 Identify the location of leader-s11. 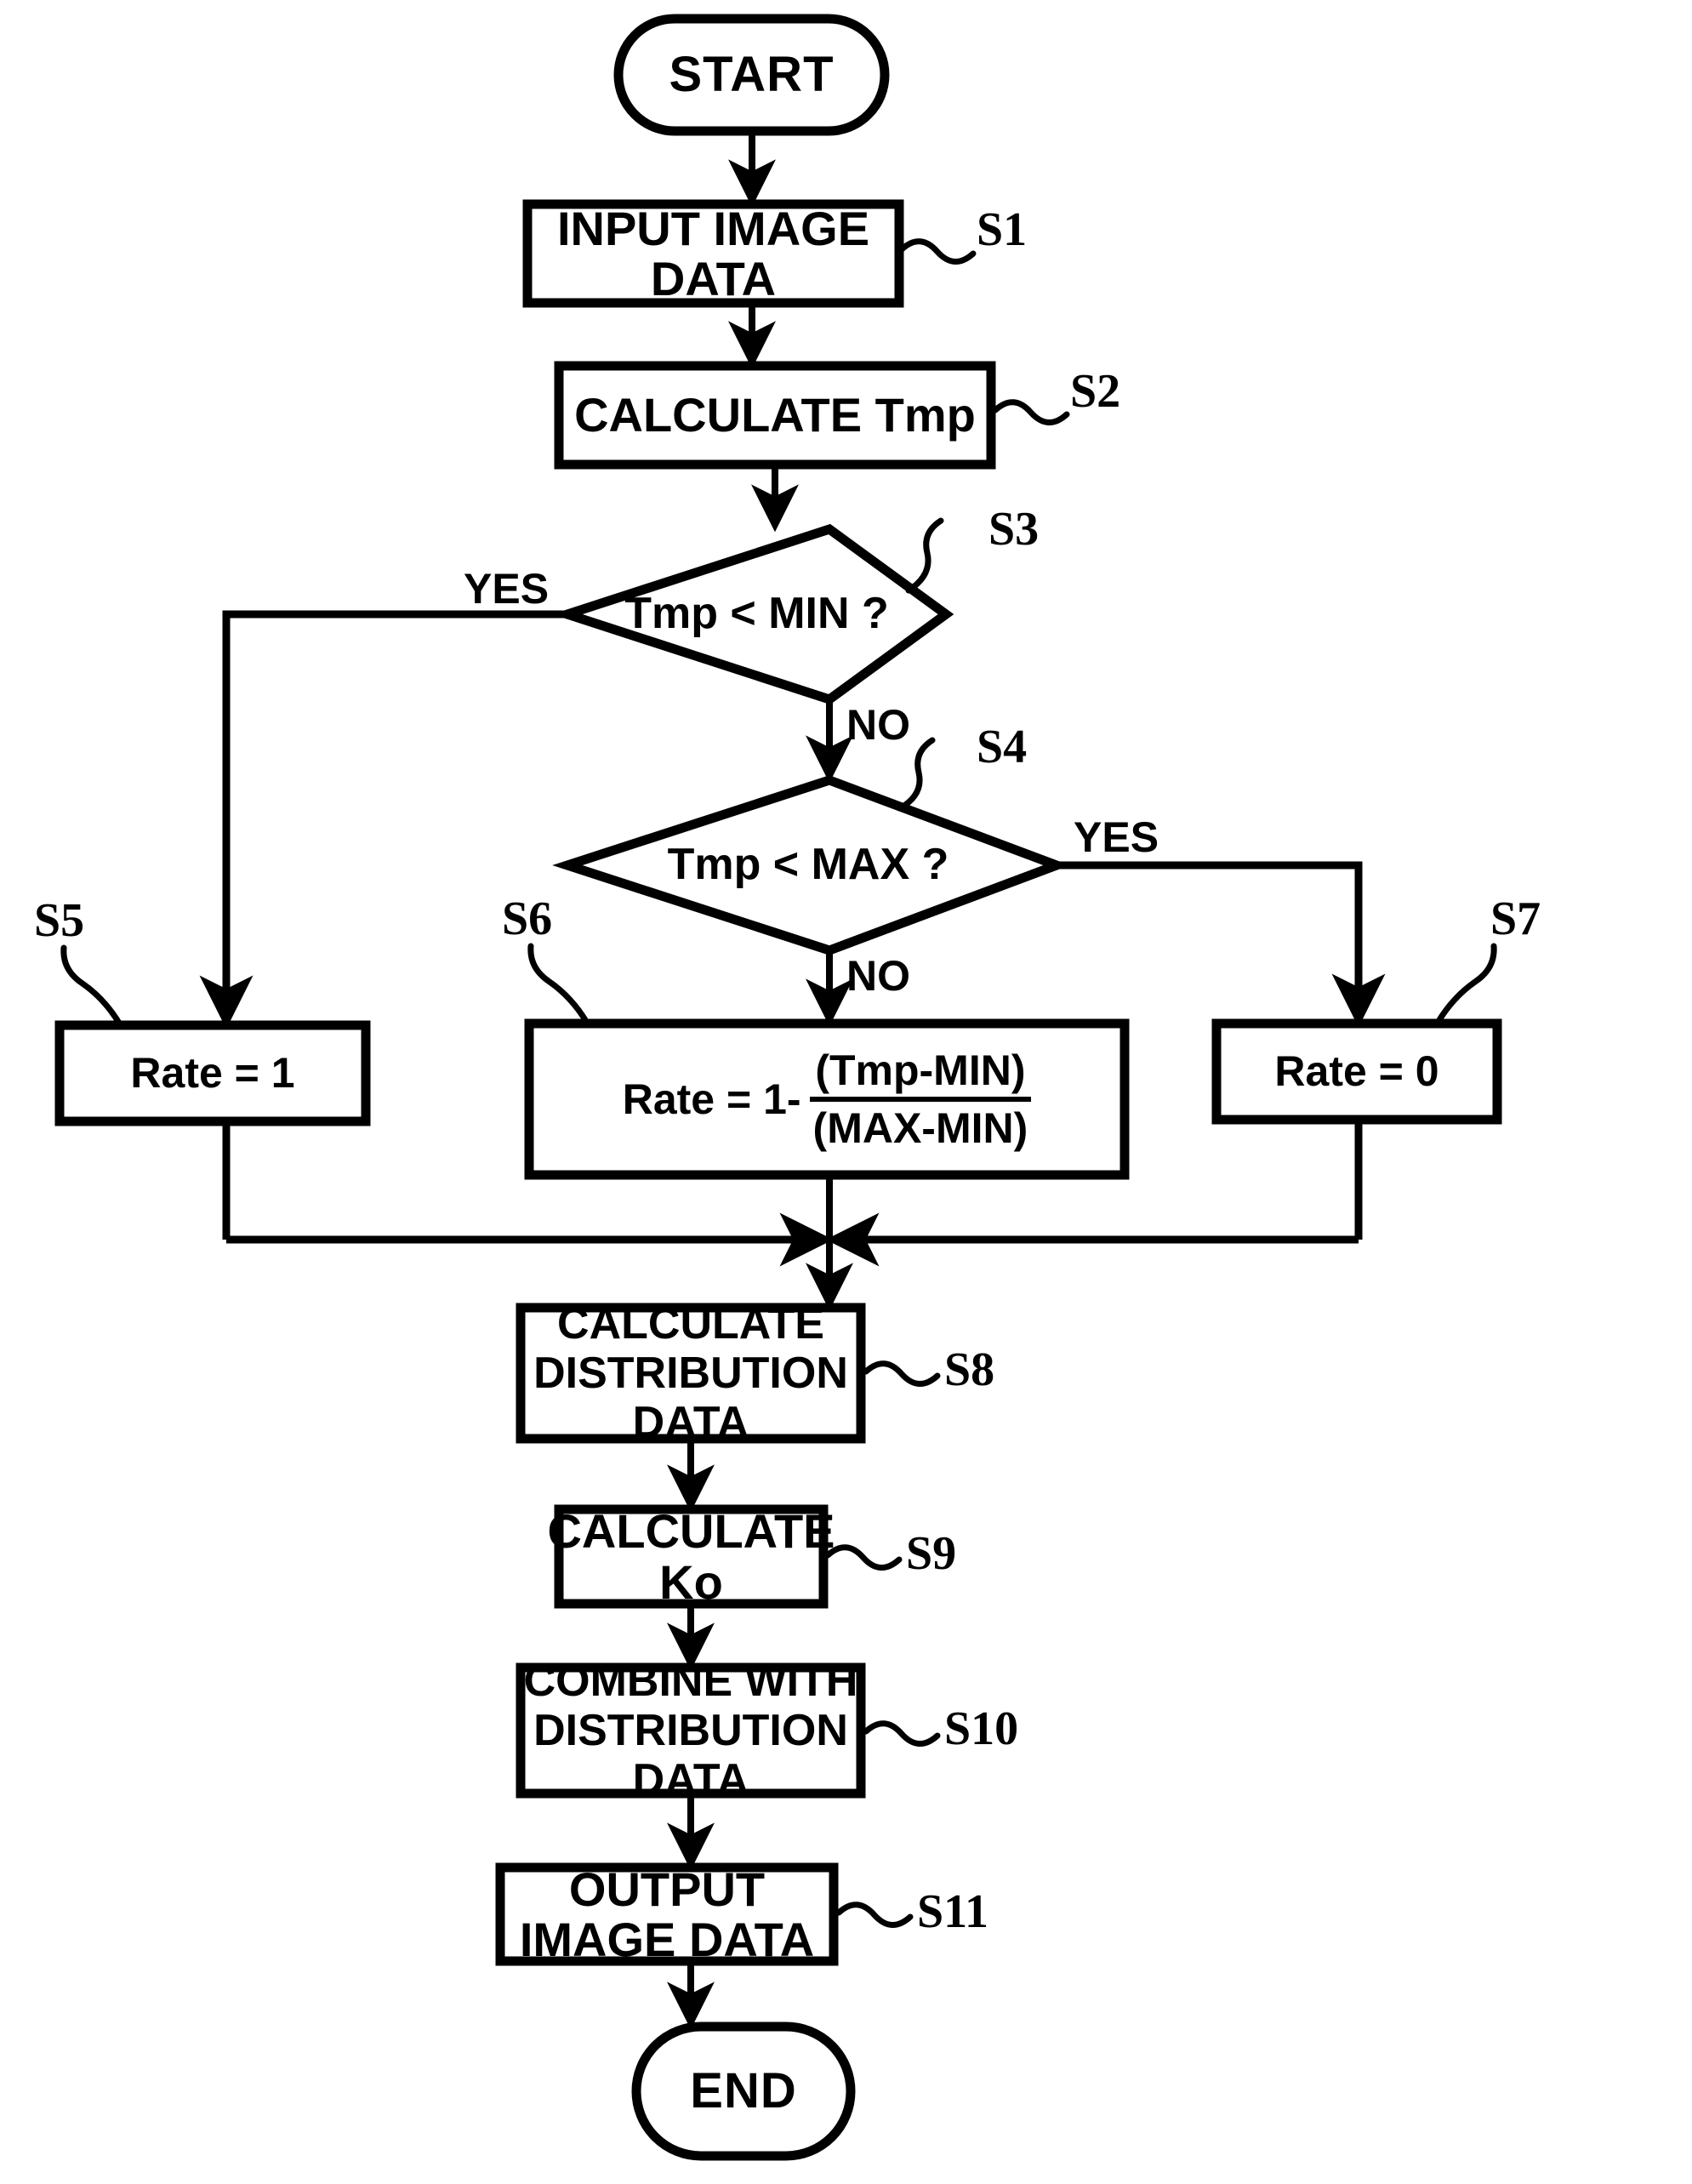
(874, 1915).